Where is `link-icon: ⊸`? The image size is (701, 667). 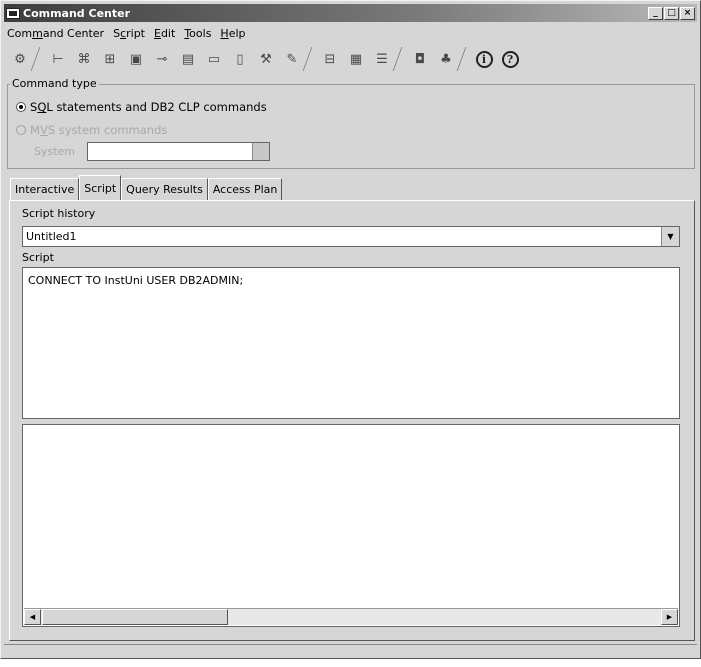 link-icon: ⊸ is located at coordinates (162, 59).